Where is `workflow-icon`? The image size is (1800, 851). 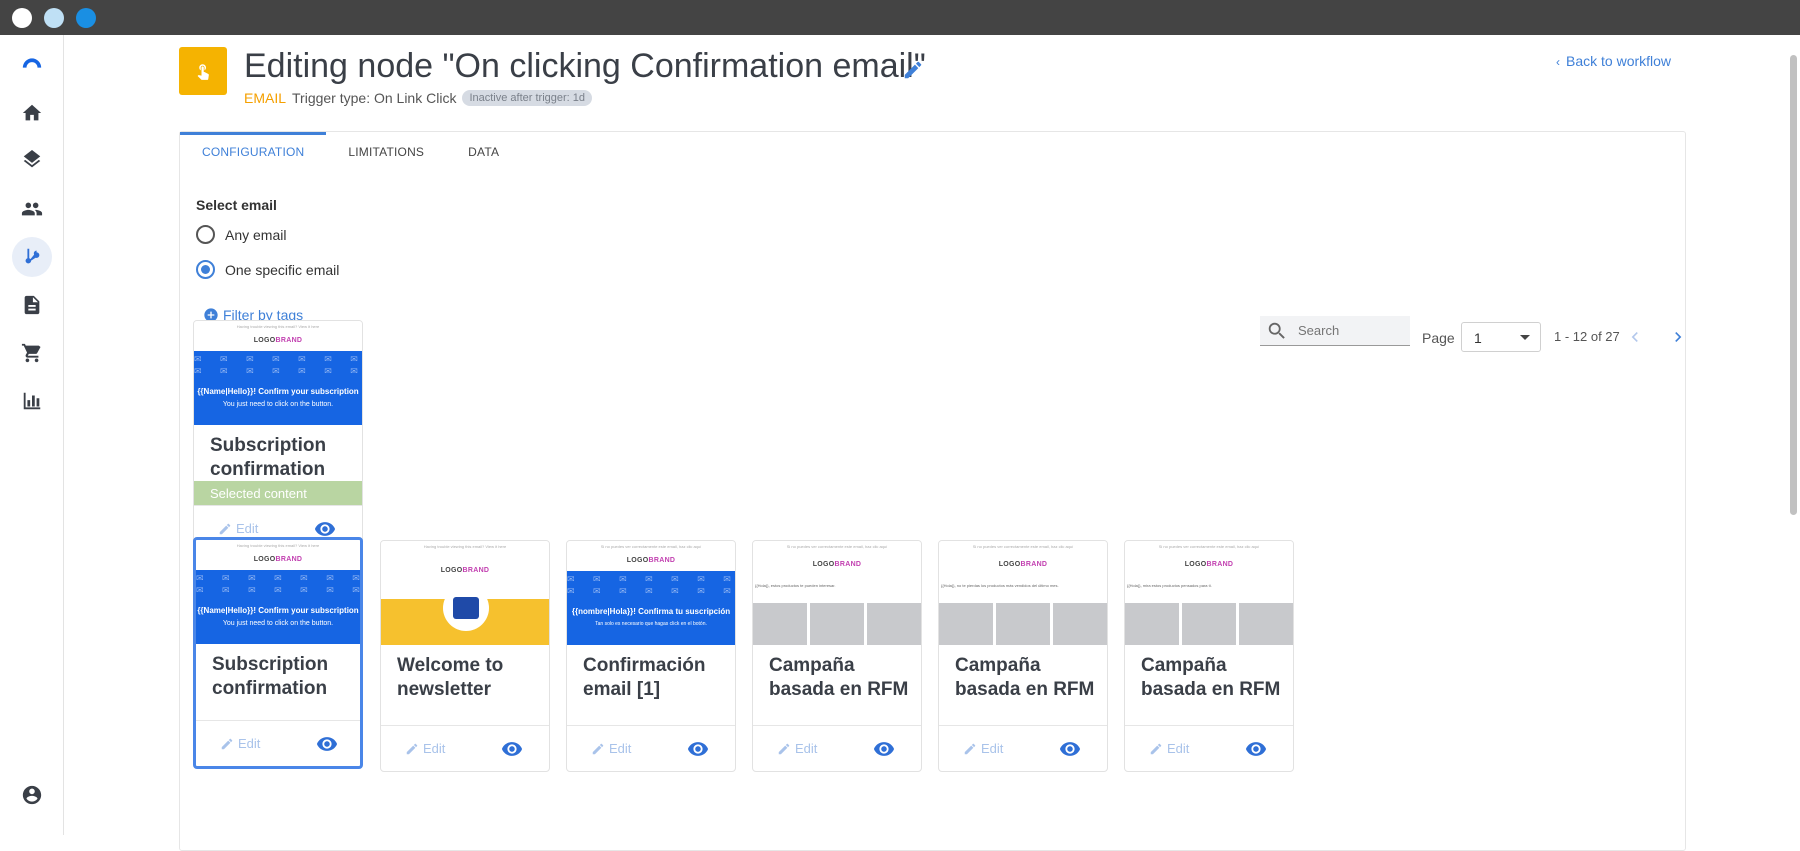
workflow-icon is located at coordinates (32, 257).